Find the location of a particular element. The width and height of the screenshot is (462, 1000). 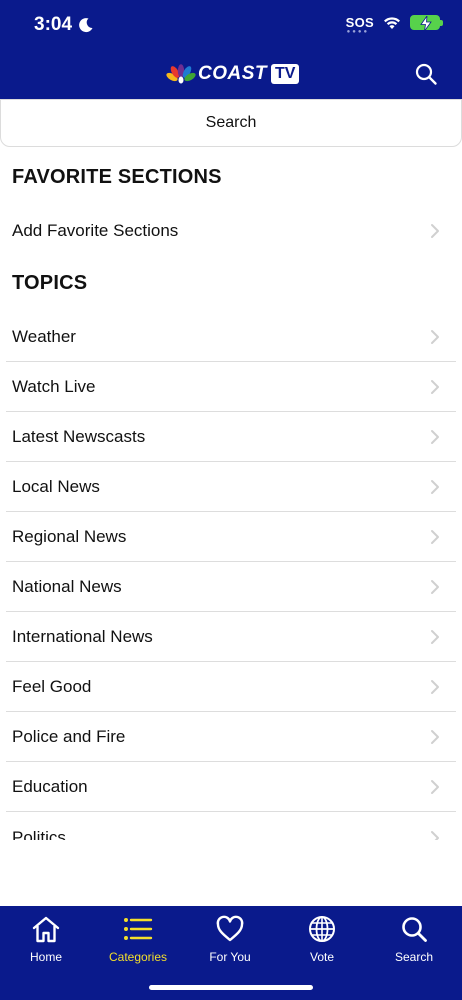

add-favorite-sections-row: Add Favorite Sections is located at coordinates (231, 231).